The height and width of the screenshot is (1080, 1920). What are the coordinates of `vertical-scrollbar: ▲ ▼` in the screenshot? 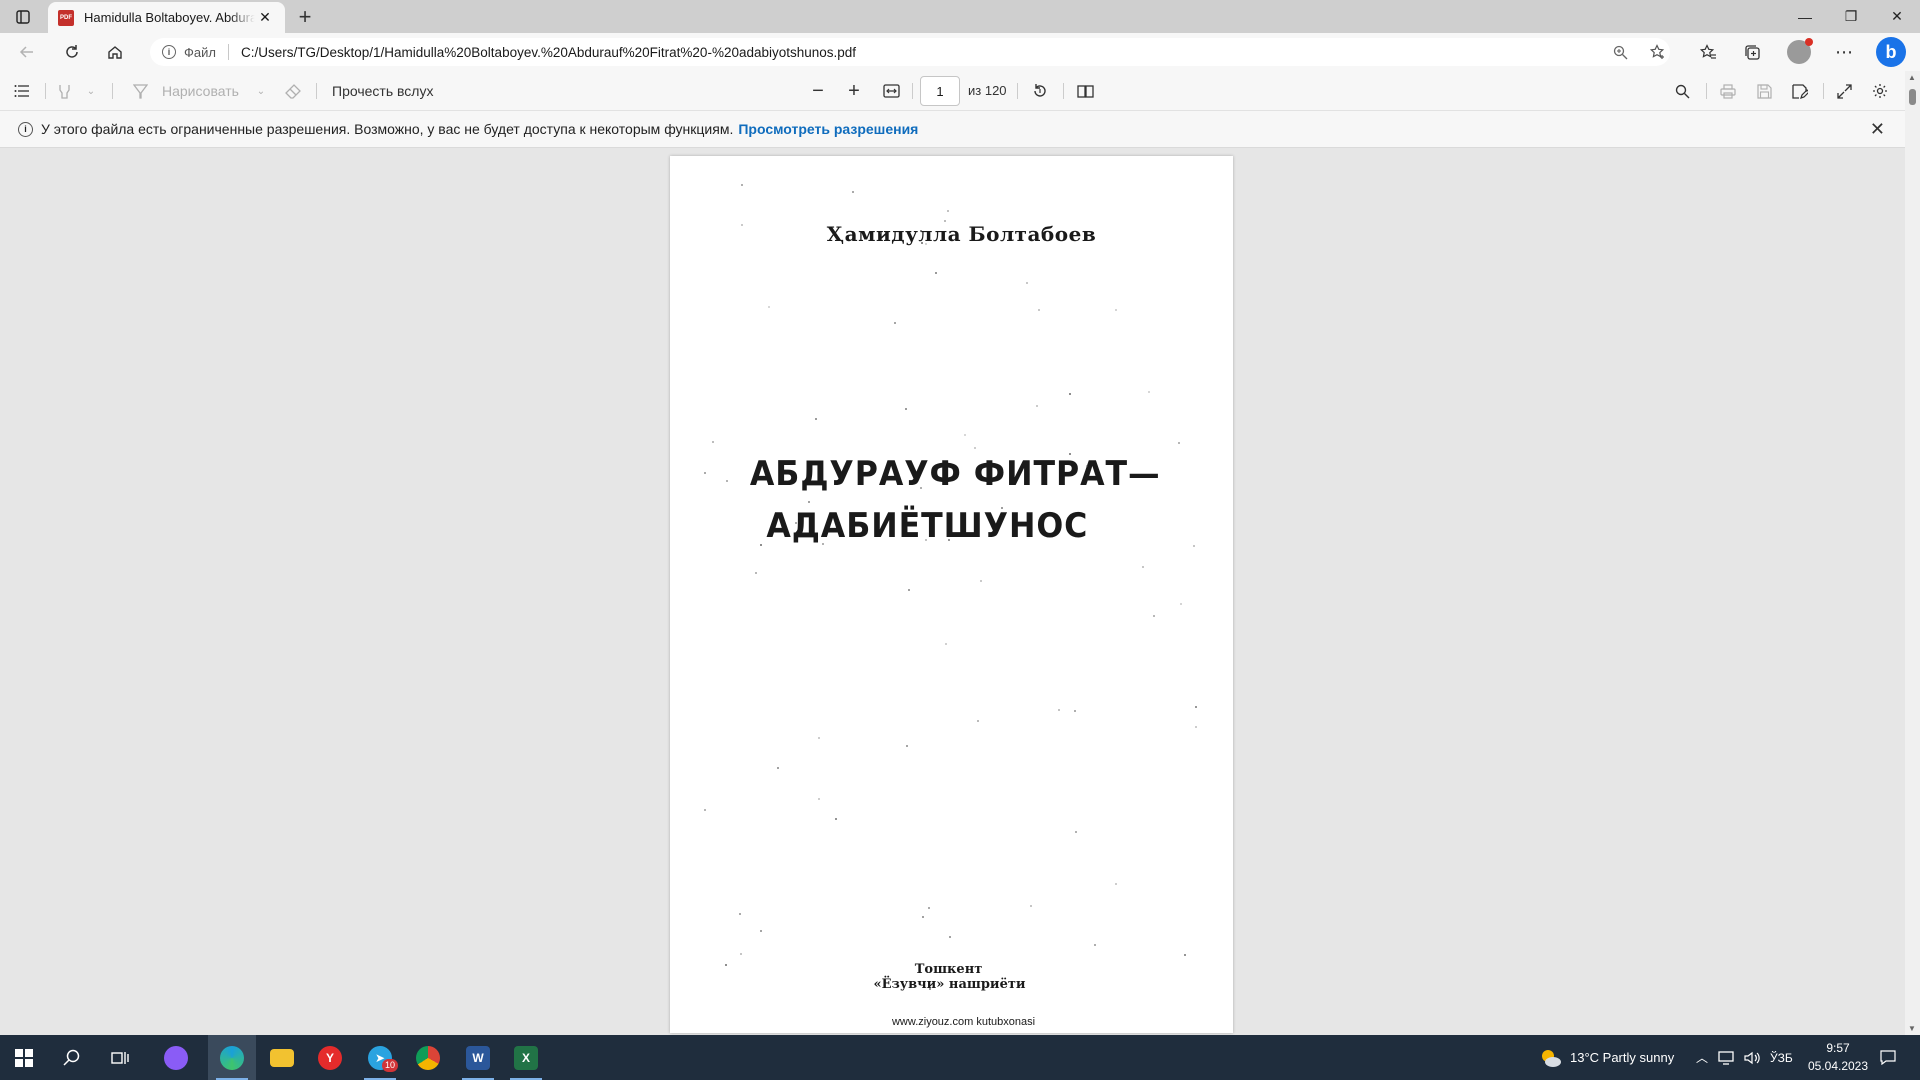 It's located at (1912, 553).